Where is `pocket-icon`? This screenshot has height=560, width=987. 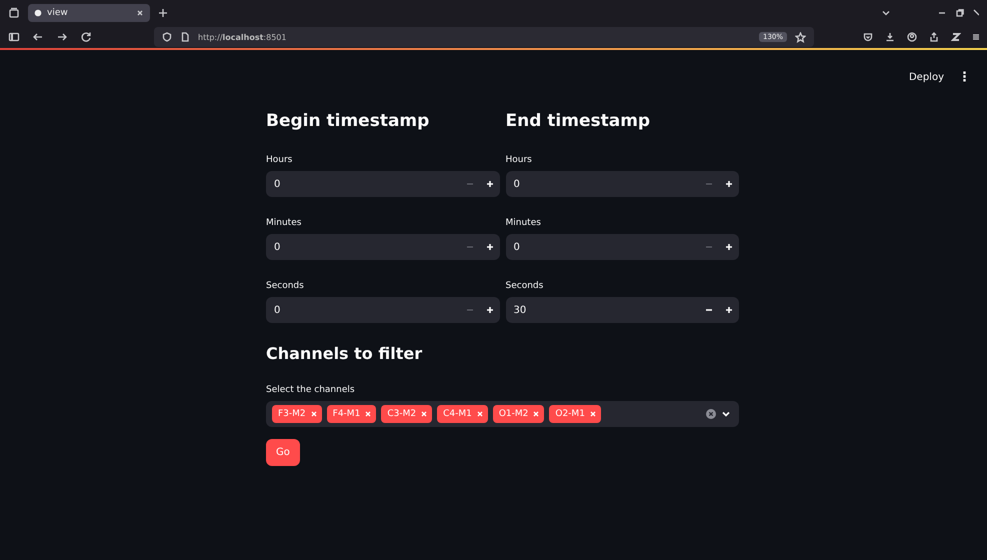
pocket-icon is located at coordinates (868, 37).